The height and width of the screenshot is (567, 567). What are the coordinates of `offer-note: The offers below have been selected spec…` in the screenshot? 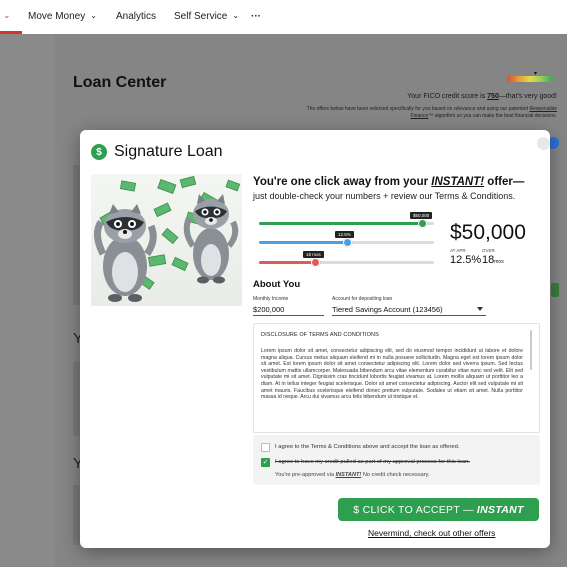 It's located at (424, 112).